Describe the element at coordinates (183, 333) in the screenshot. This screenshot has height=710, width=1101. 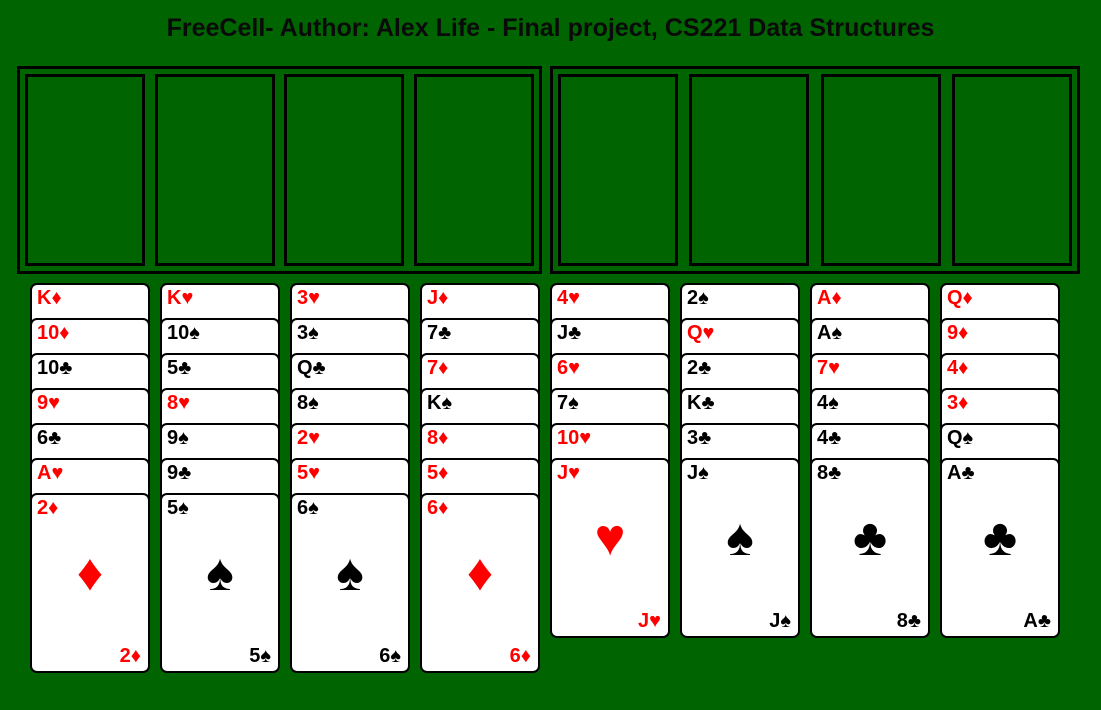
I see `card-rank-suit-label: 10♠` at that location.